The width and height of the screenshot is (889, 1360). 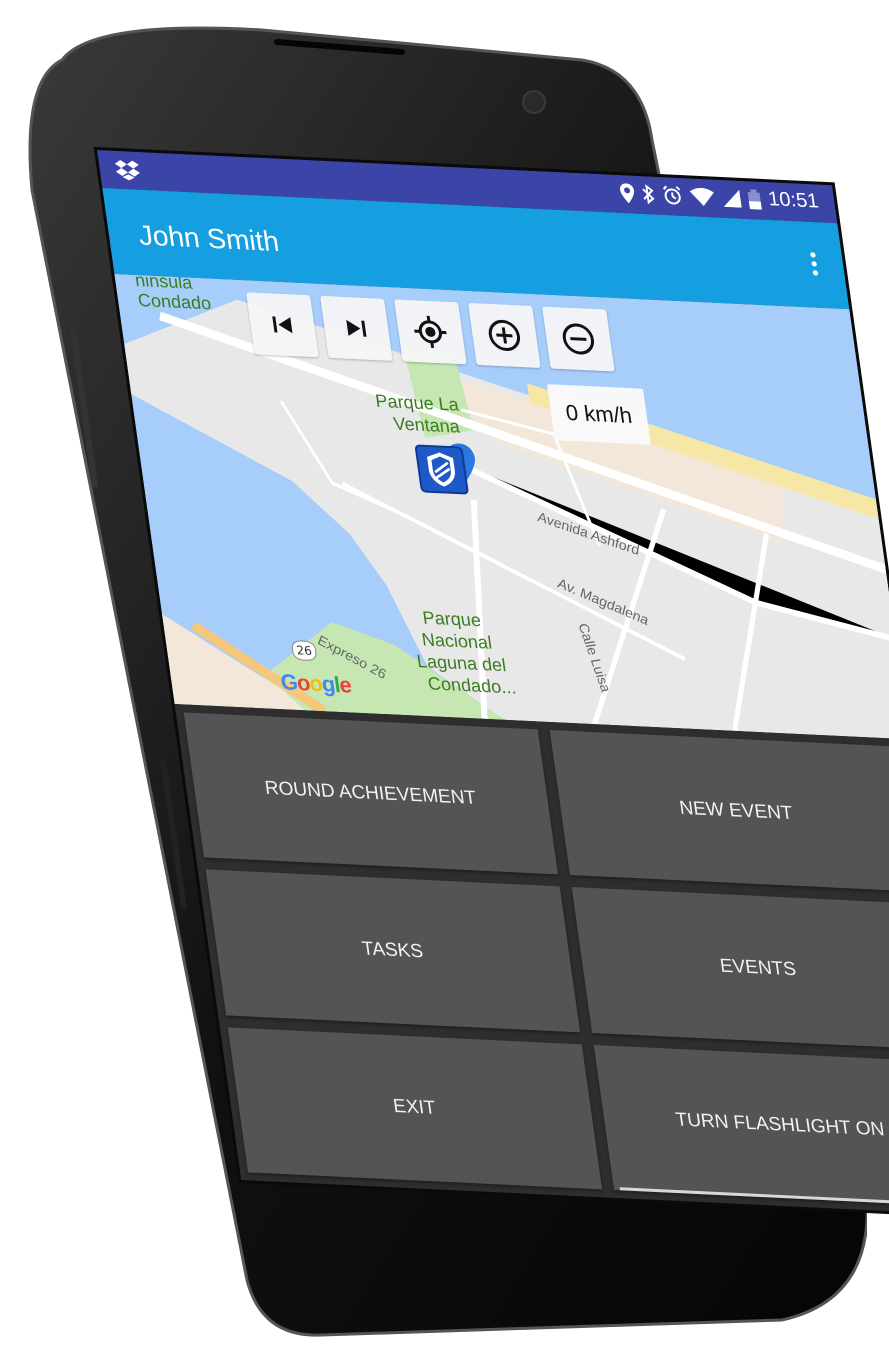 I want to click on map-label-parque-nacional-1: Parque, so click(x=452, y=619).